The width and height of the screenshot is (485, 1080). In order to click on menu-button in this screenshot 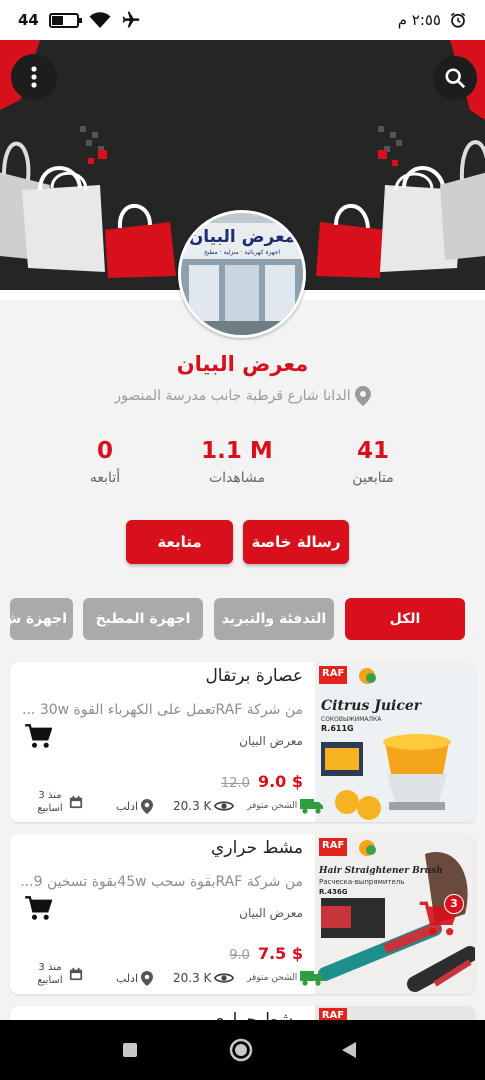, I will do `click(34, 77)`.